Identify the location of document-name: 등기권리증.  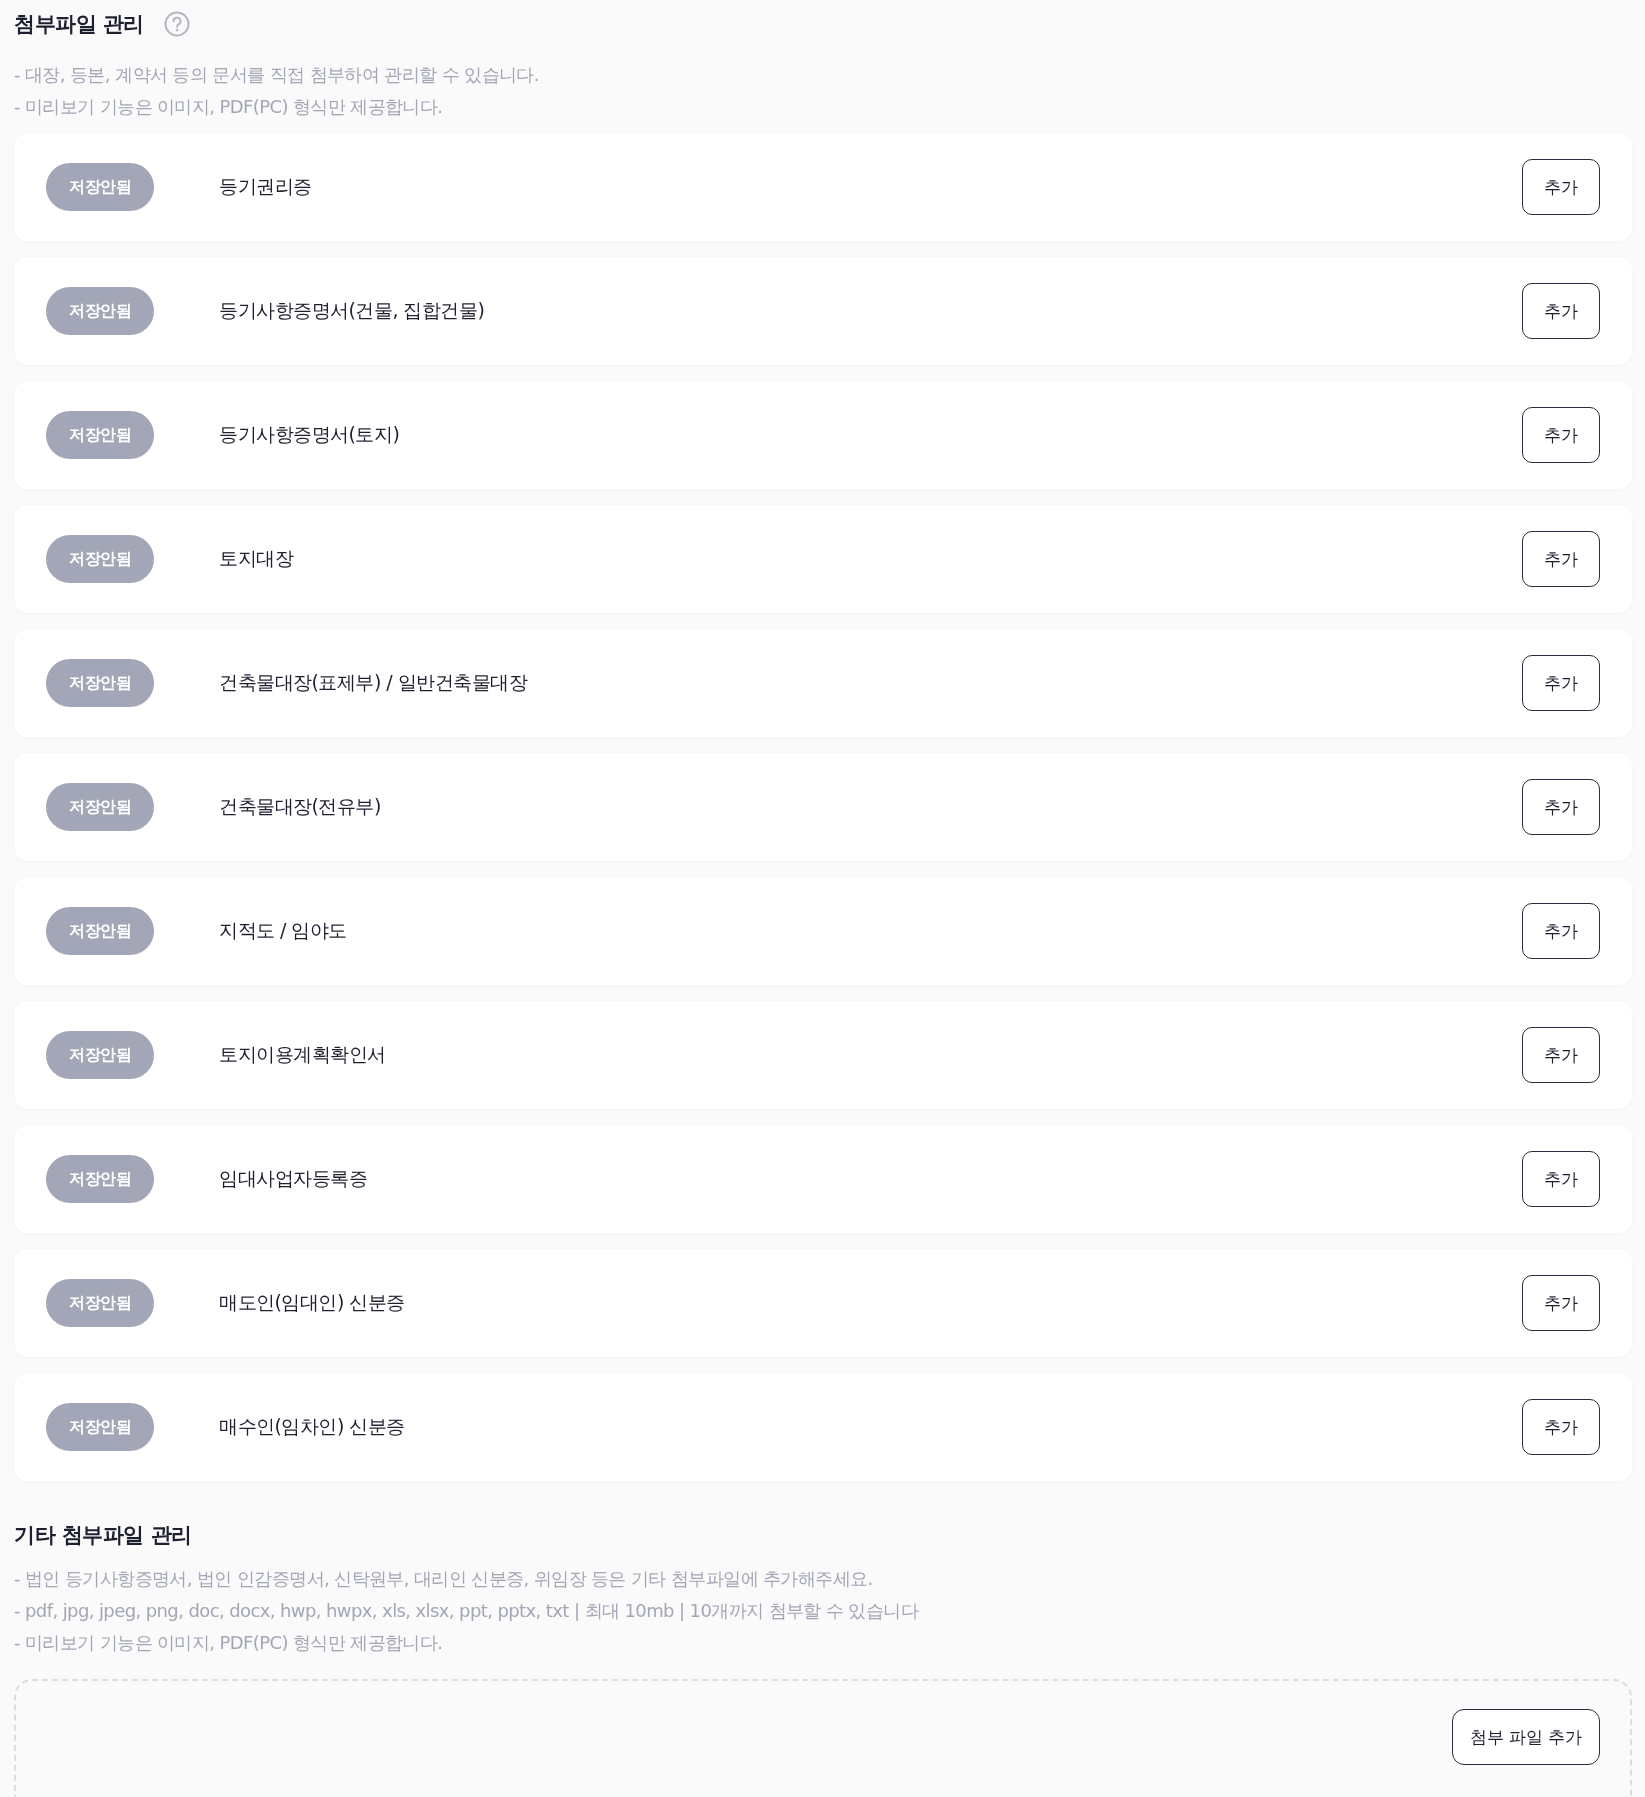
(266, 186).